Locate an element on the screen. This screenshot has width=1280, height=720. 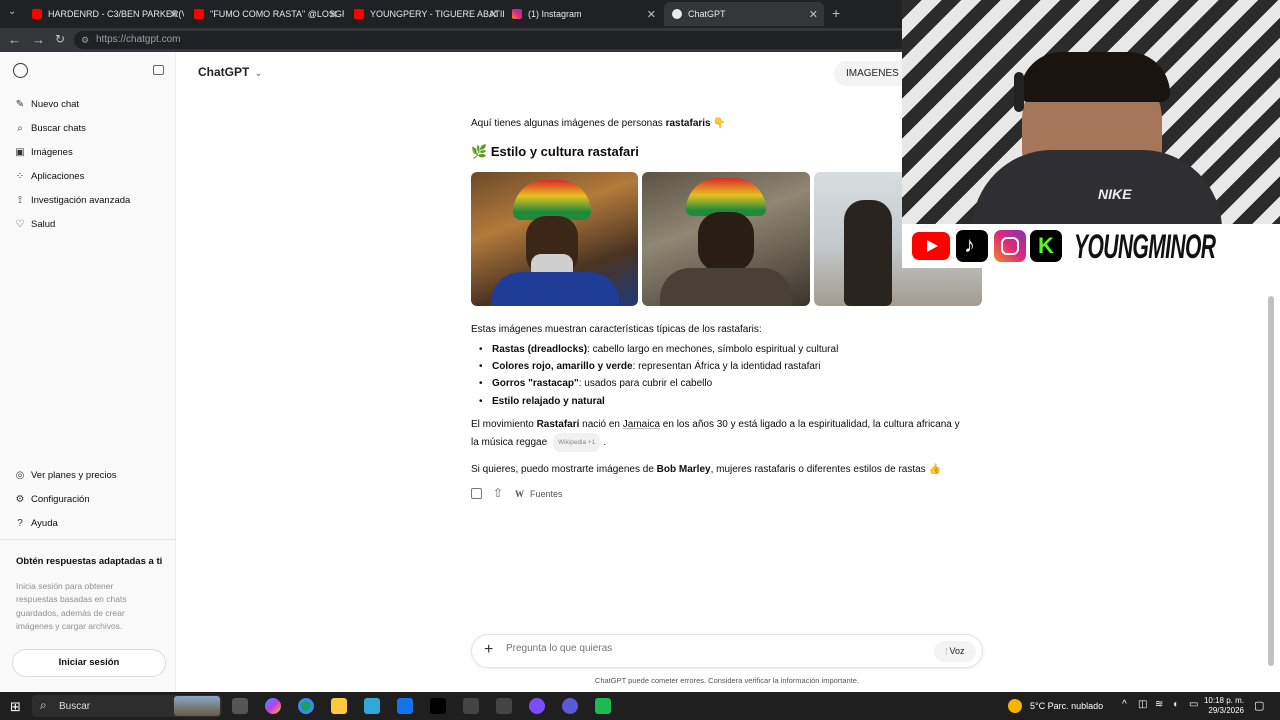
rasta-hat is located at coordinates (552, 200).